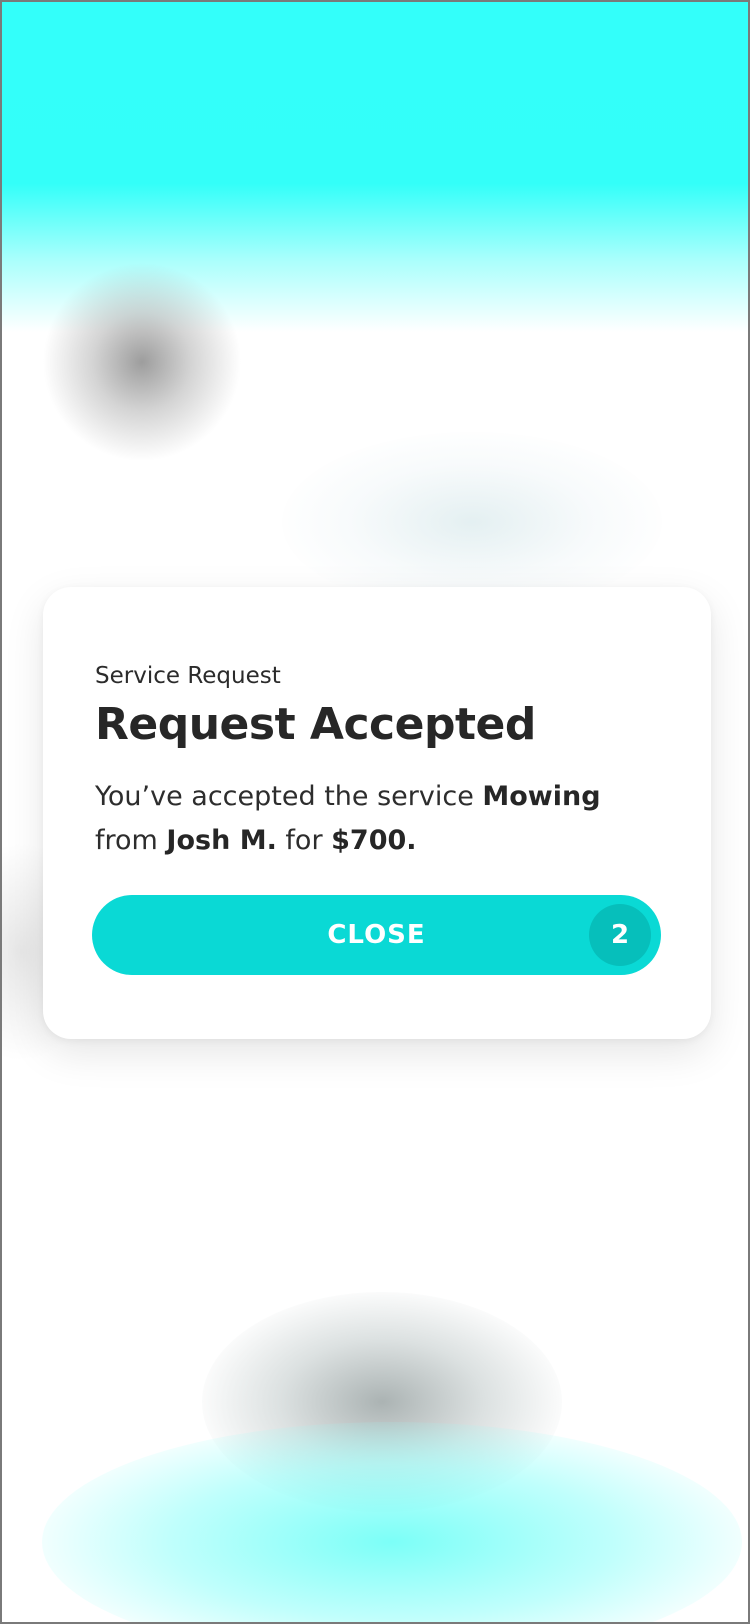  I want to click on message-customer-name: Josh M., so click(221, 840).